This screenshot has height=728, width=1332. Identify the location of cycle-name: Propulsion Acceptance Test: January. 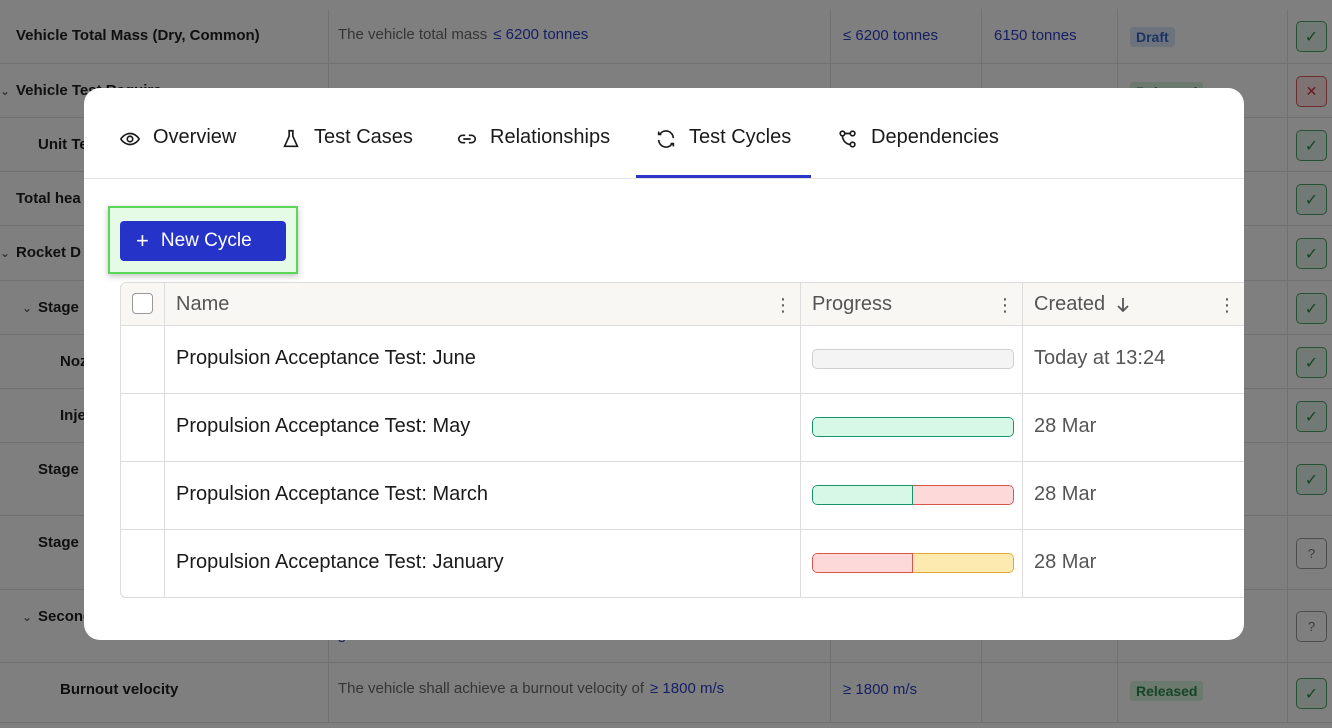
(340, 562).